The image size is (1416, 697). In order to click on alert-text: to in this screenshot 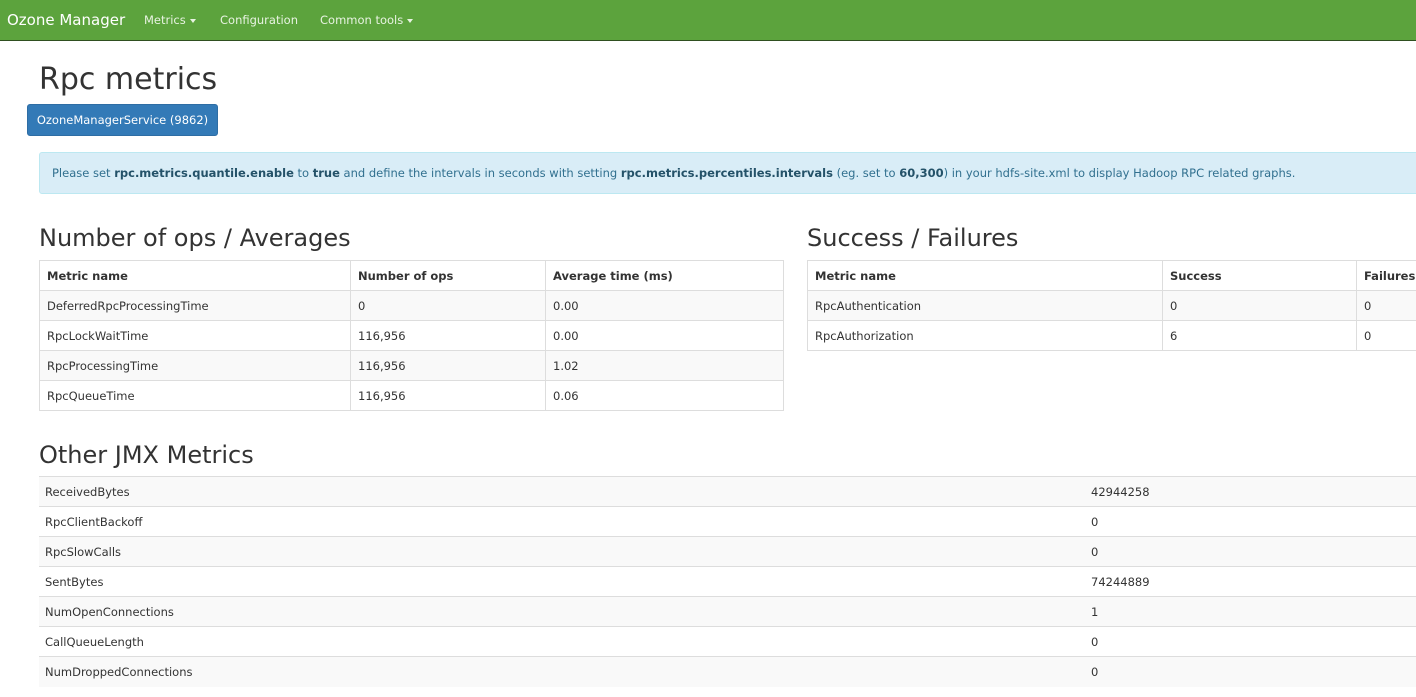, I will do `click(303, 173)`.